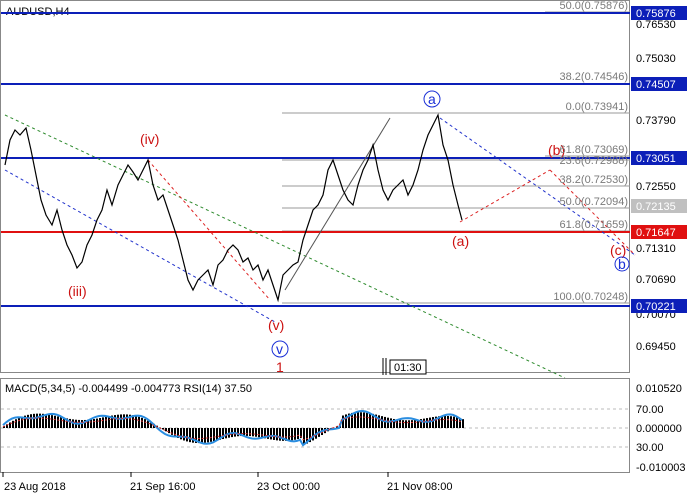 Image resolution: width=700 pixels, height=500 pixels. What do you see at coordinates (656, 85) in the screenshot?
I see `price-tag-text-2: 0.74507` at bounding box center [656, 85].